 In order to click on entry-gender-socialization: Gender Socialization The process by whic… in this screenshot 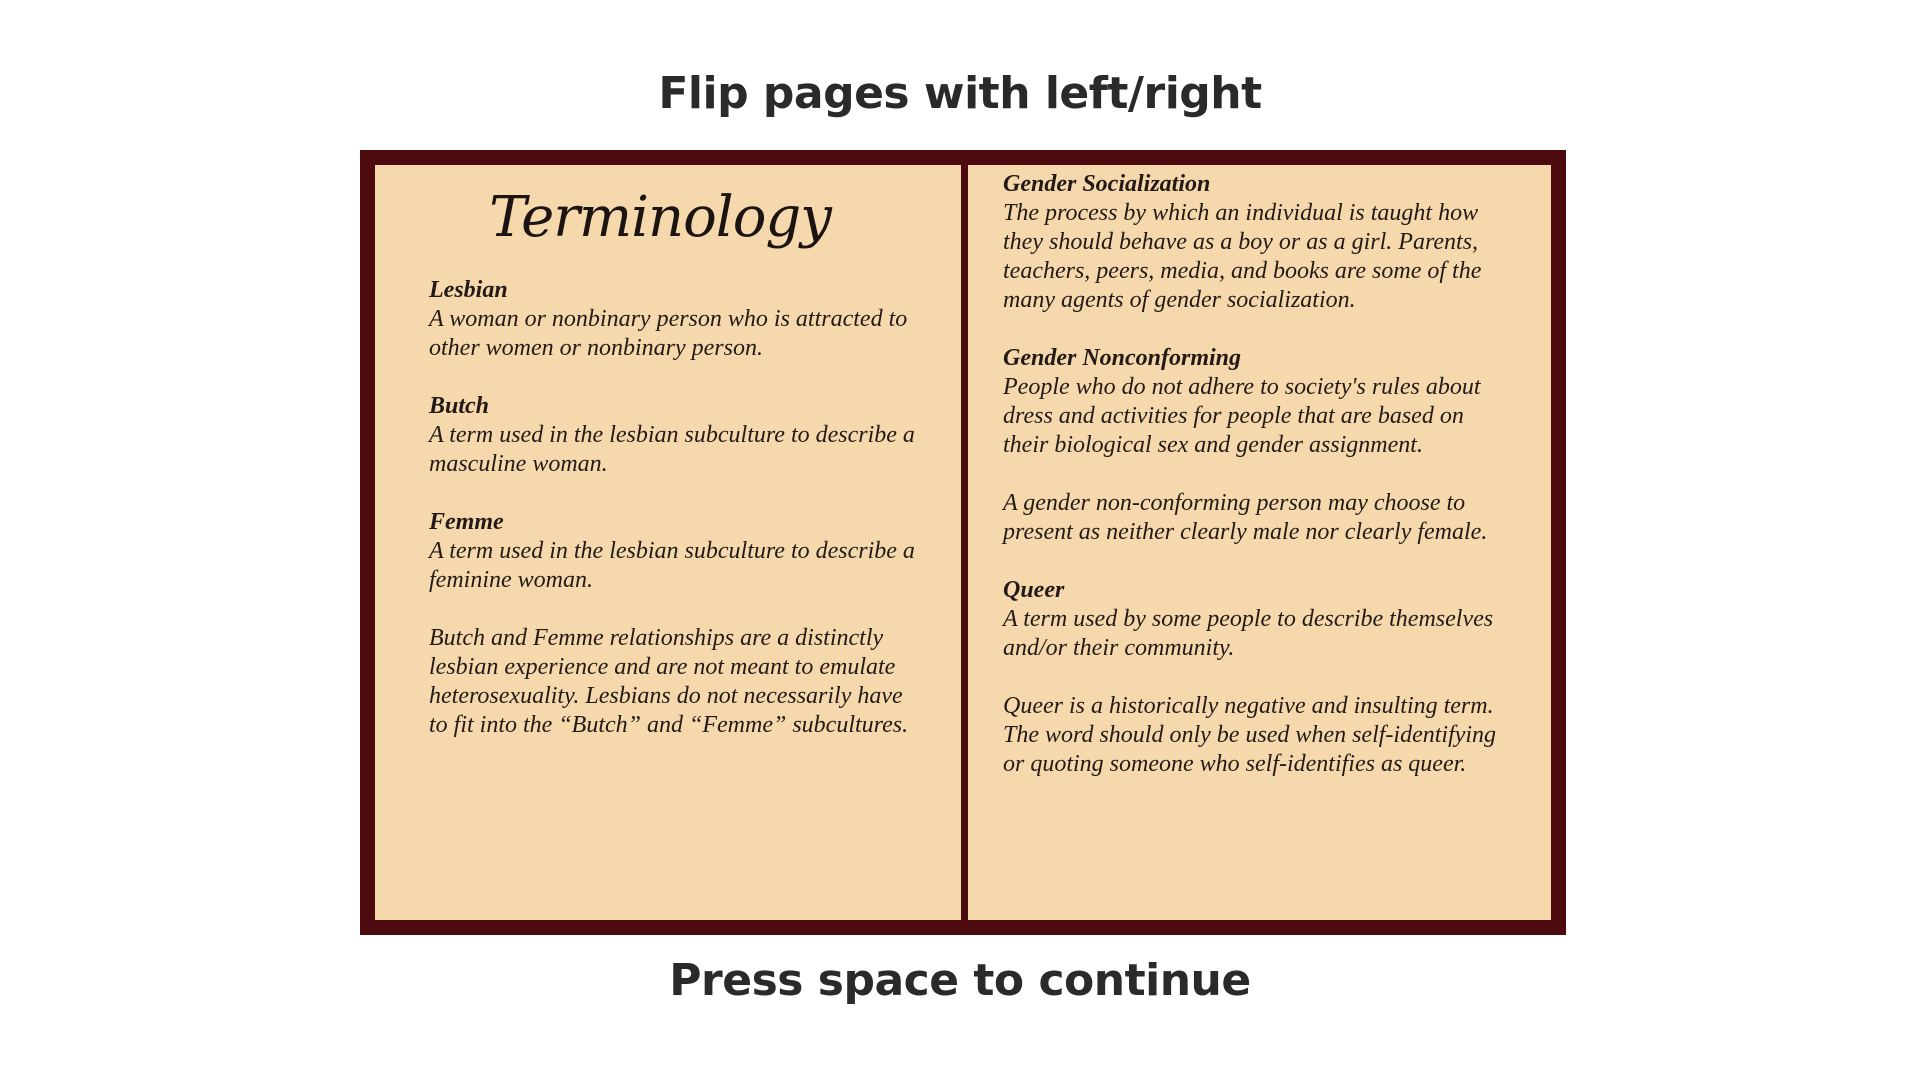, I will do `click(1252, 242)`.